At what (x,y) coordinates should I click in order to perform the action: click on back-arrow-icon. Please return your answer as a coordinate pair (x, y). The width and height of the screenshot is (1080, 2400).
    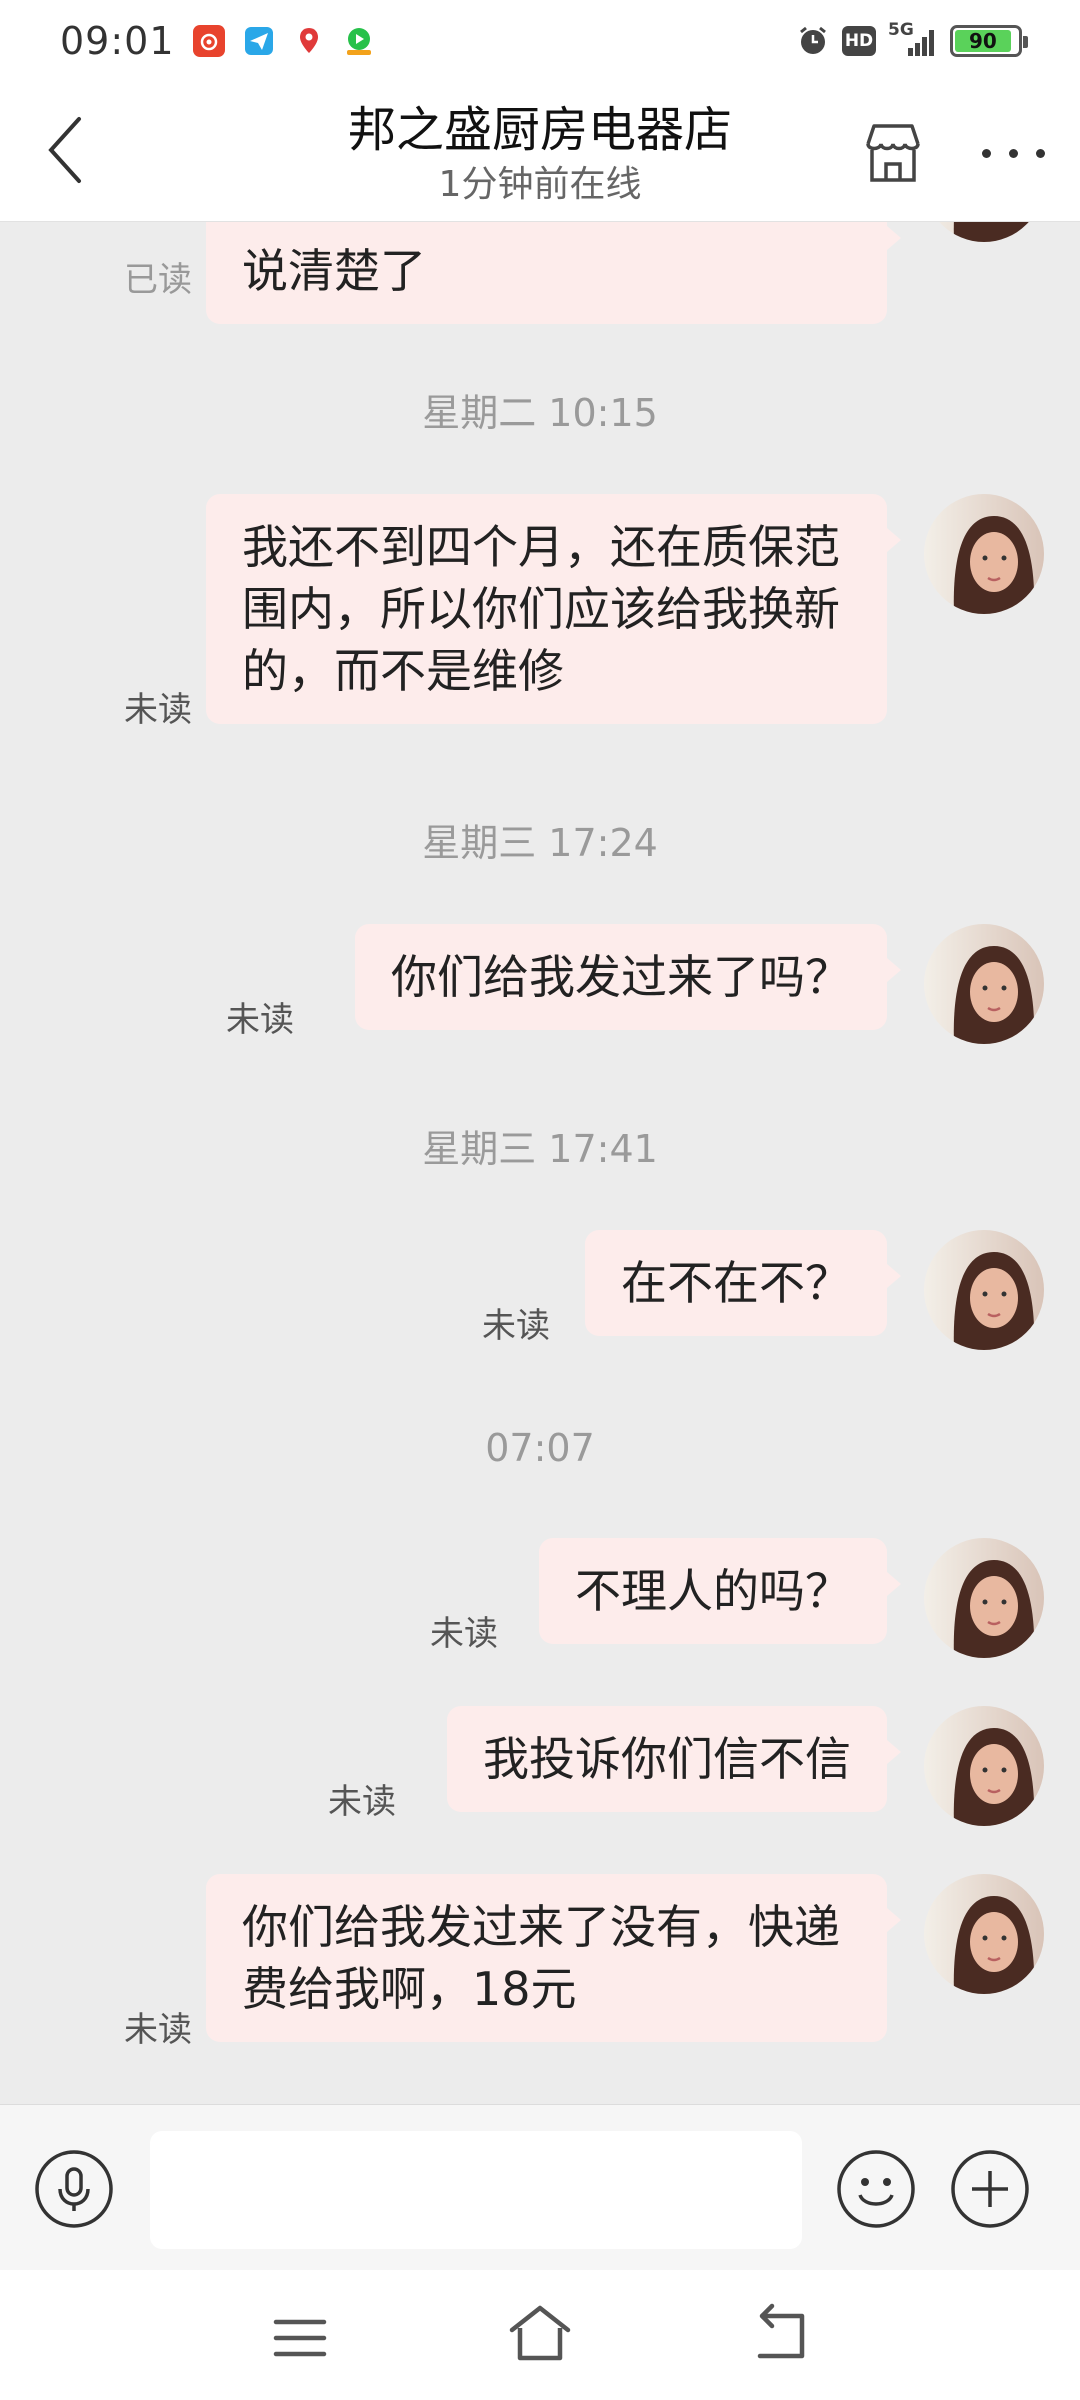
    Looking at the image, I should click on (781, 2331).